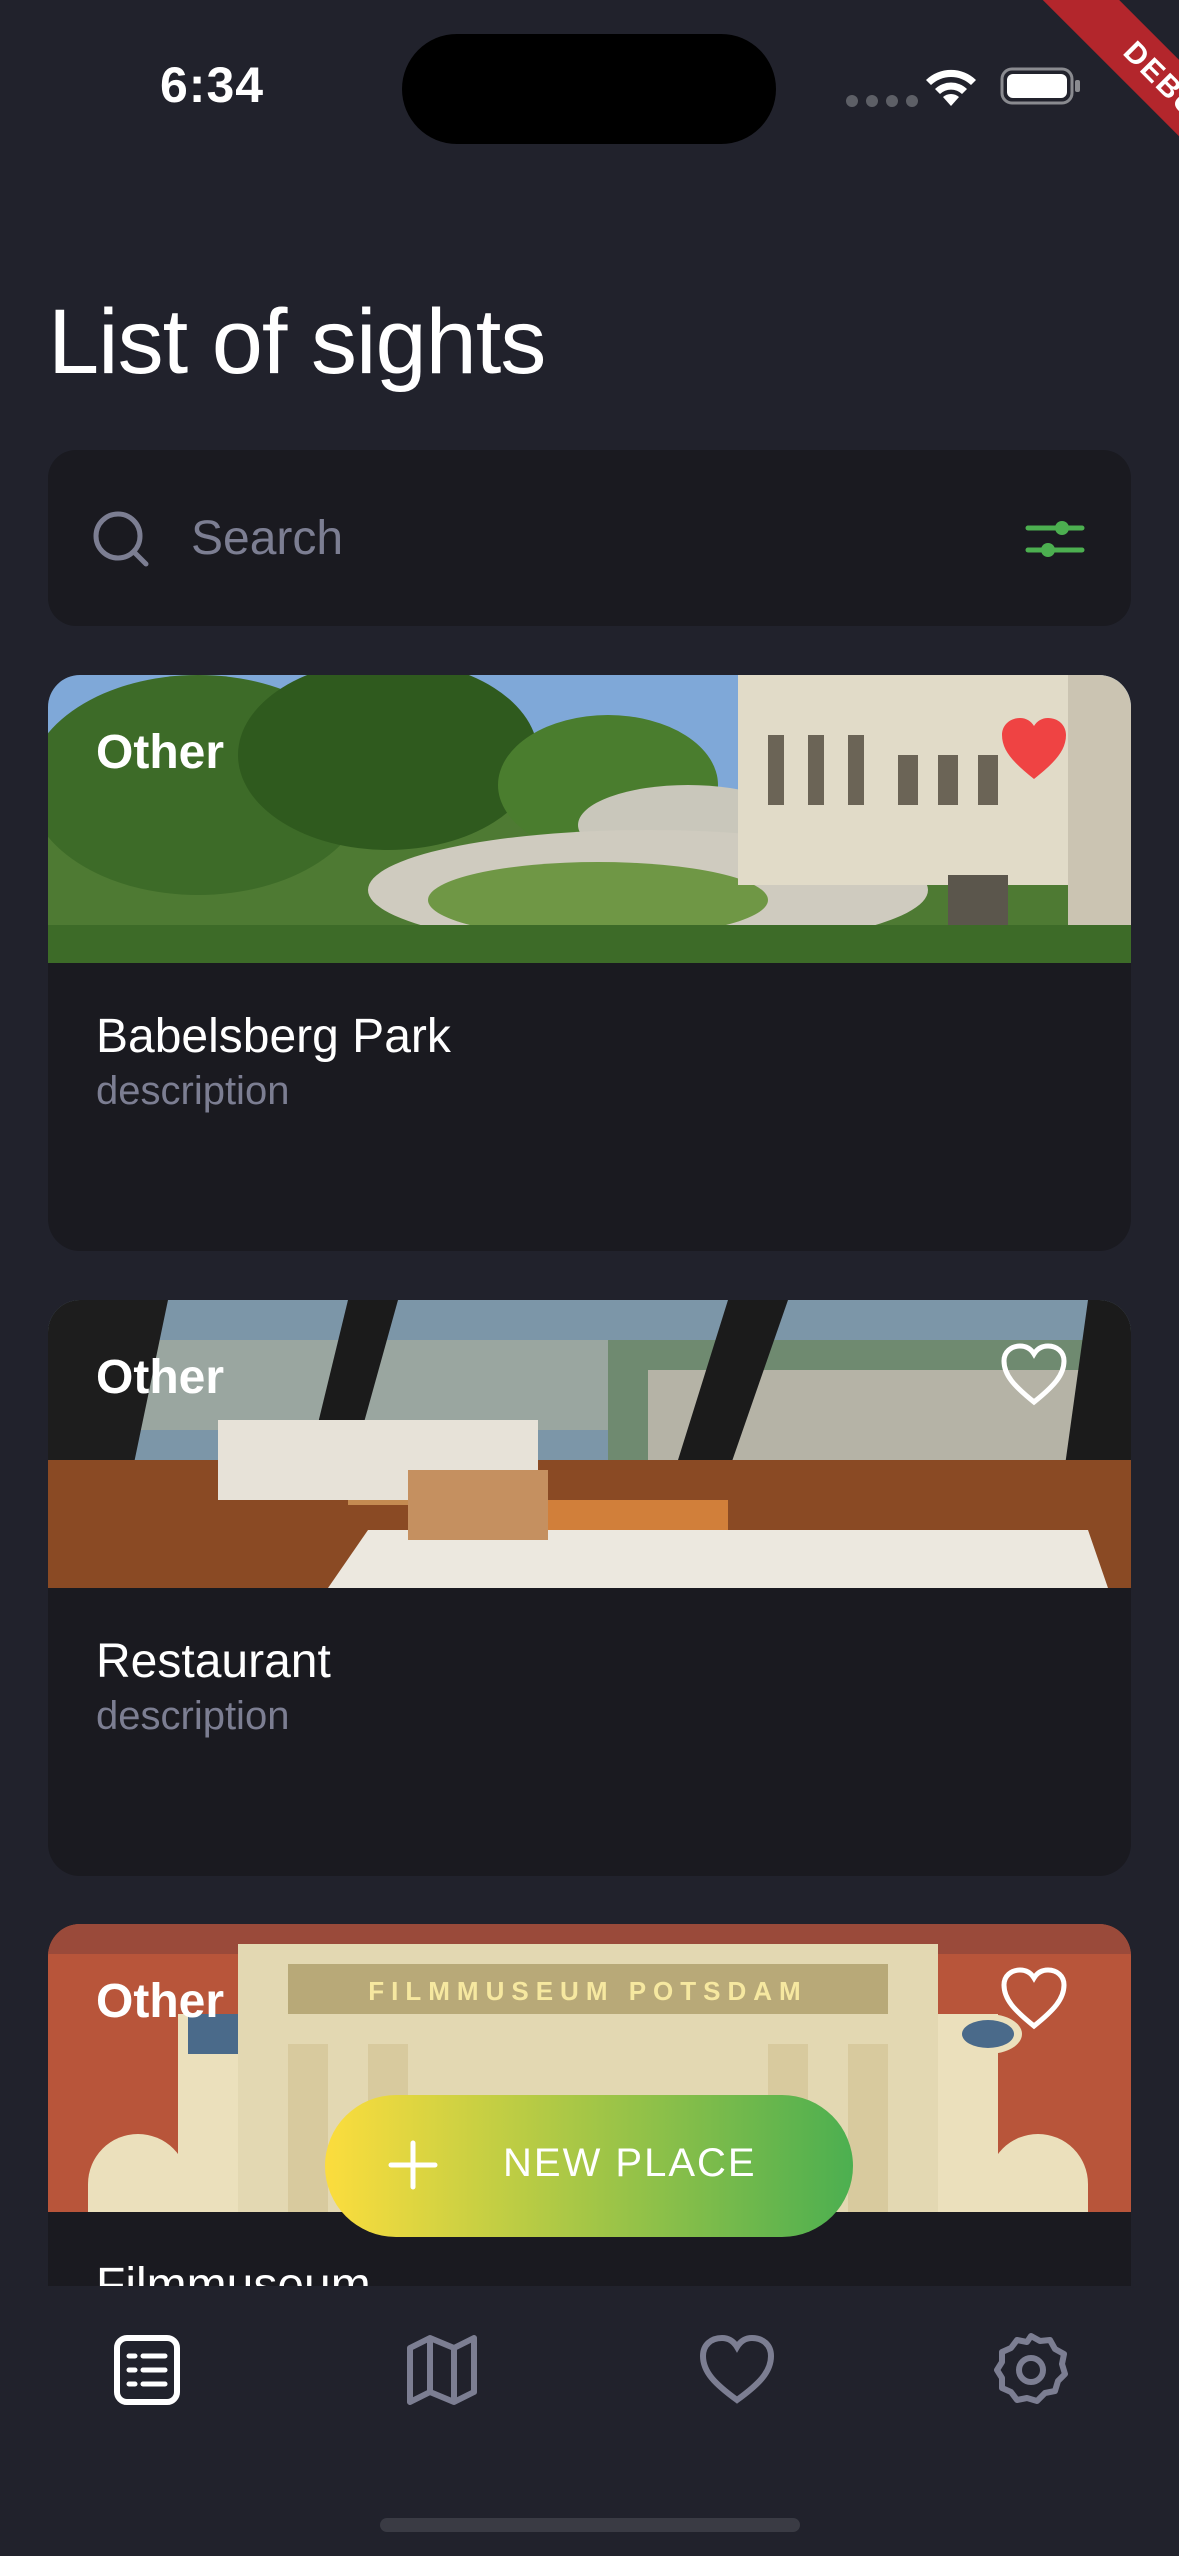 Image resolution: width=1179 pixels, height=2556 pixels. Describe the element at coordinates (147, 2370) in the screenshot. I see `list-icon` at that location.